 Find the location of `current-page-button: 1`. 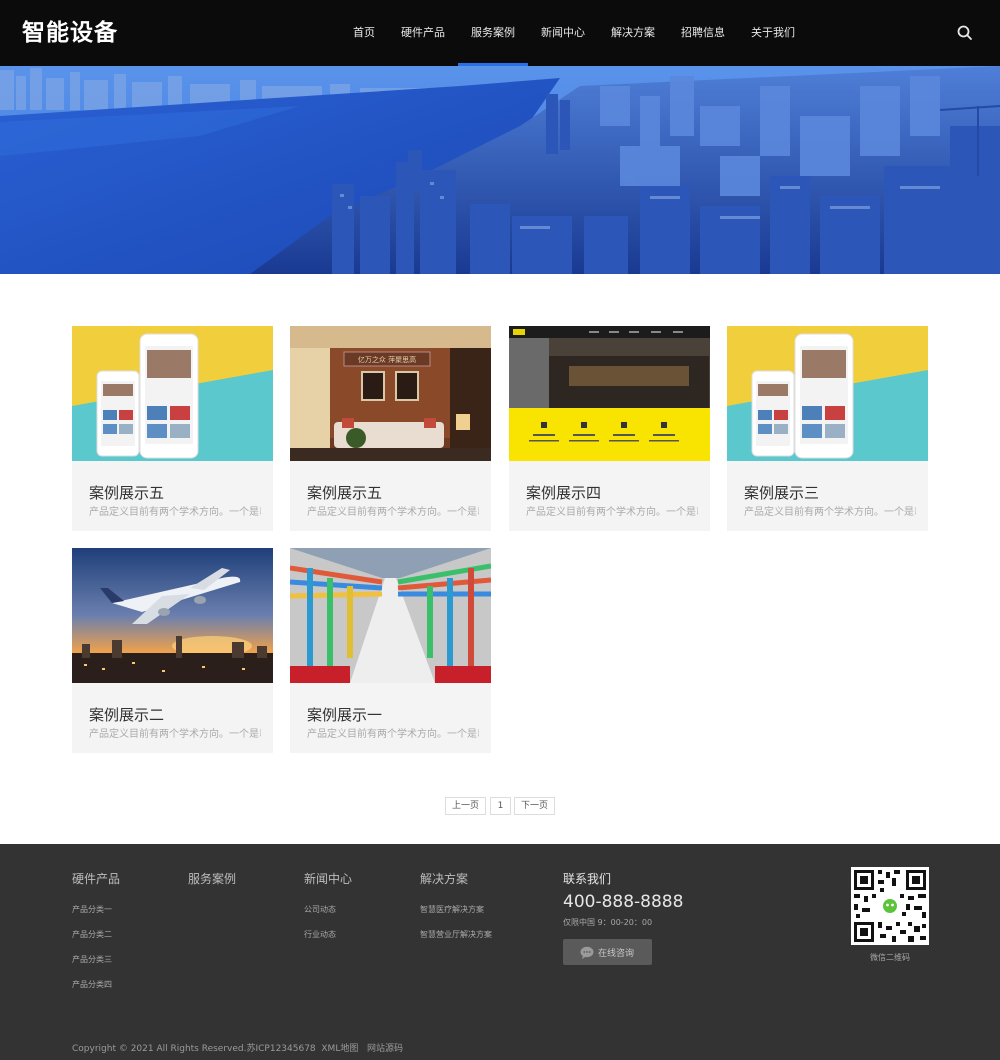

current-page-button: 1 is located at coordinates (500, 806).